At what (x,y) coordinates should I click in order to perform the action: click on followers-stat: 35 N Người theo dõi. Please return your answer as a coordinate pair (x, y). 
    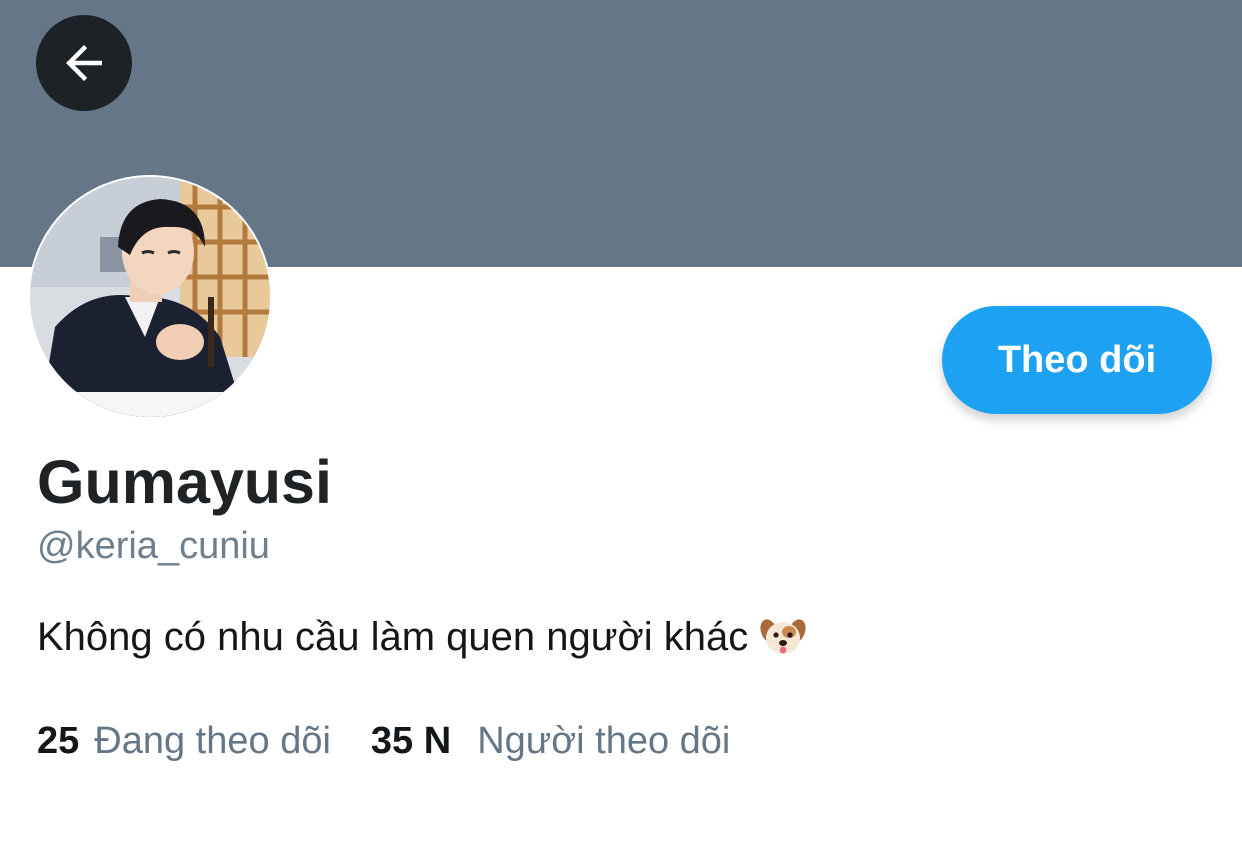
    Looking at the image, I should click on (550, 741).